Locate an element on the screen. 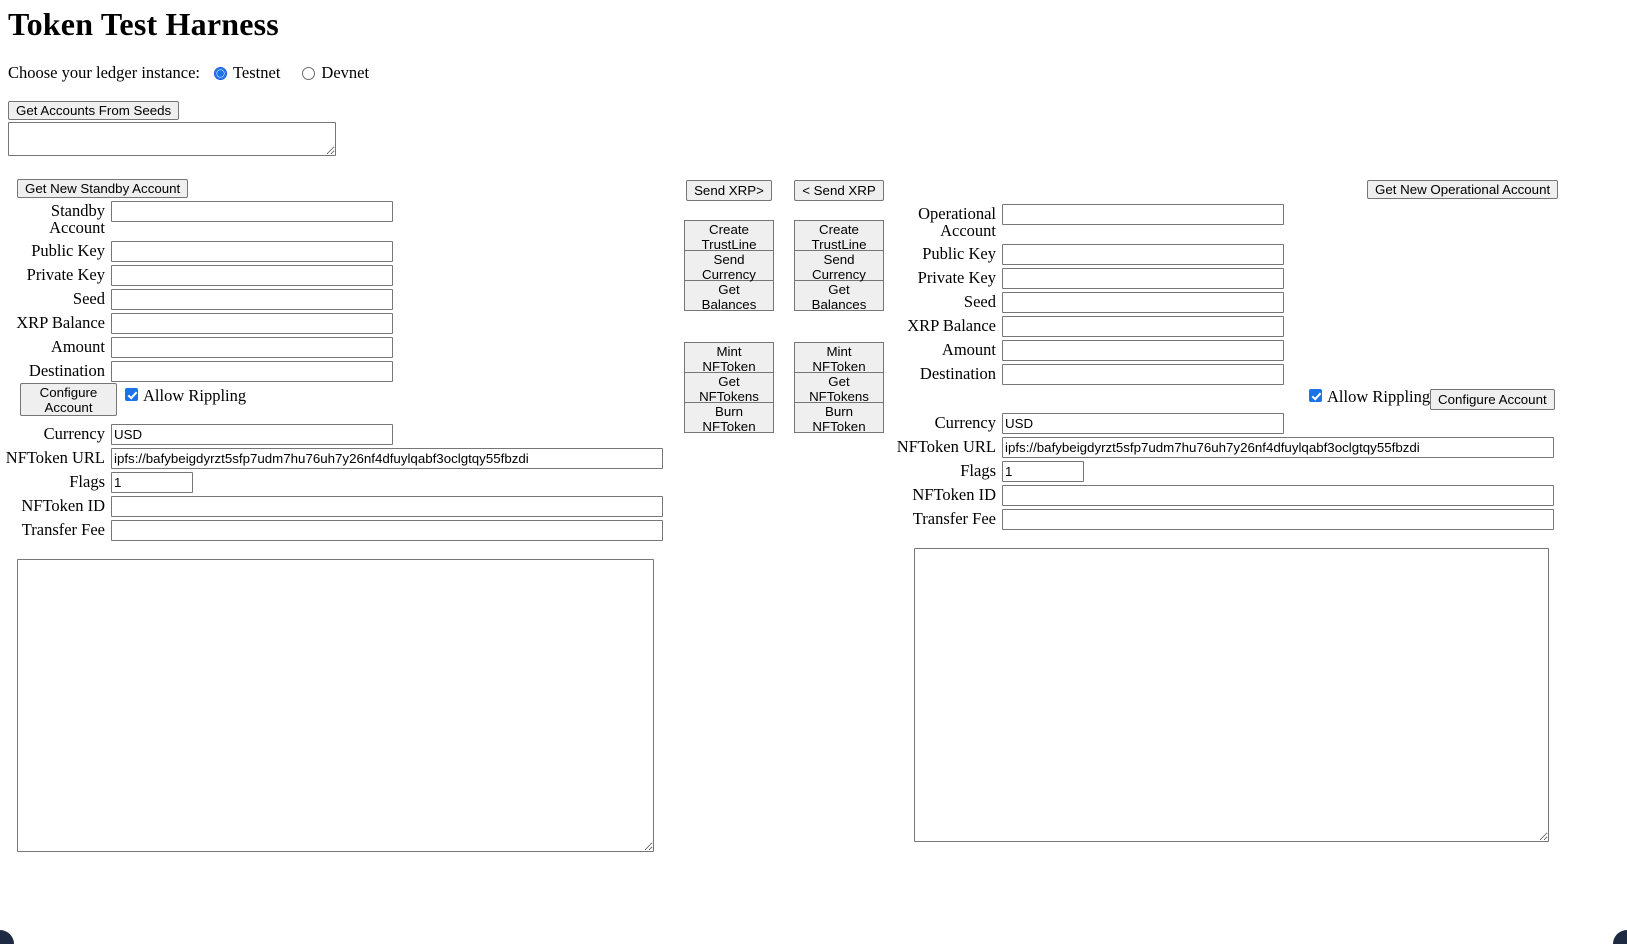 This screenshot has height=944, width=1627. label-operational-xrp-balance: XRP Balance is located at coordinates (951, 325).